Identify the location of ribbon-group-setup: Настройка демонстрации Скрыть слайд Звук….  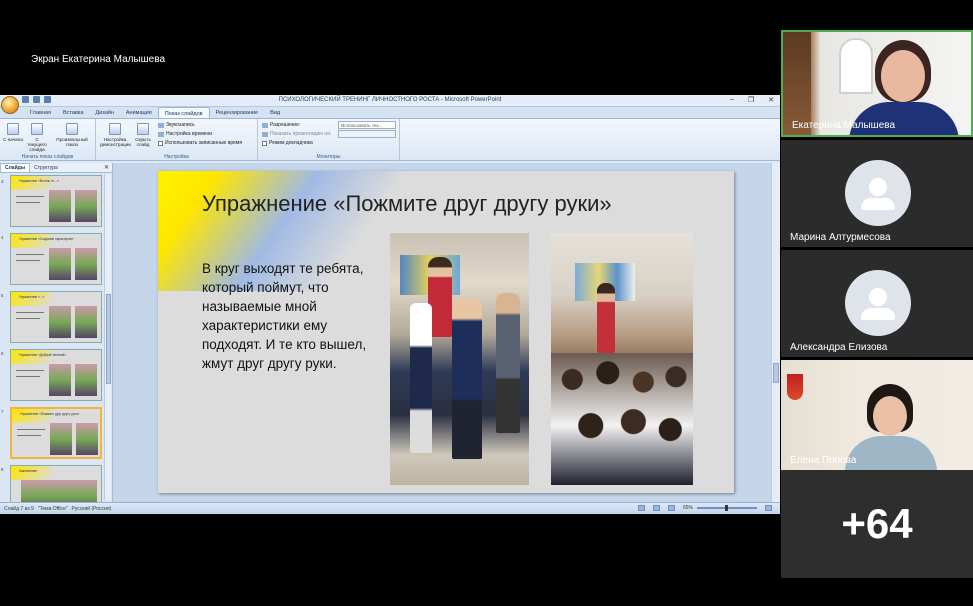
(177, 140).